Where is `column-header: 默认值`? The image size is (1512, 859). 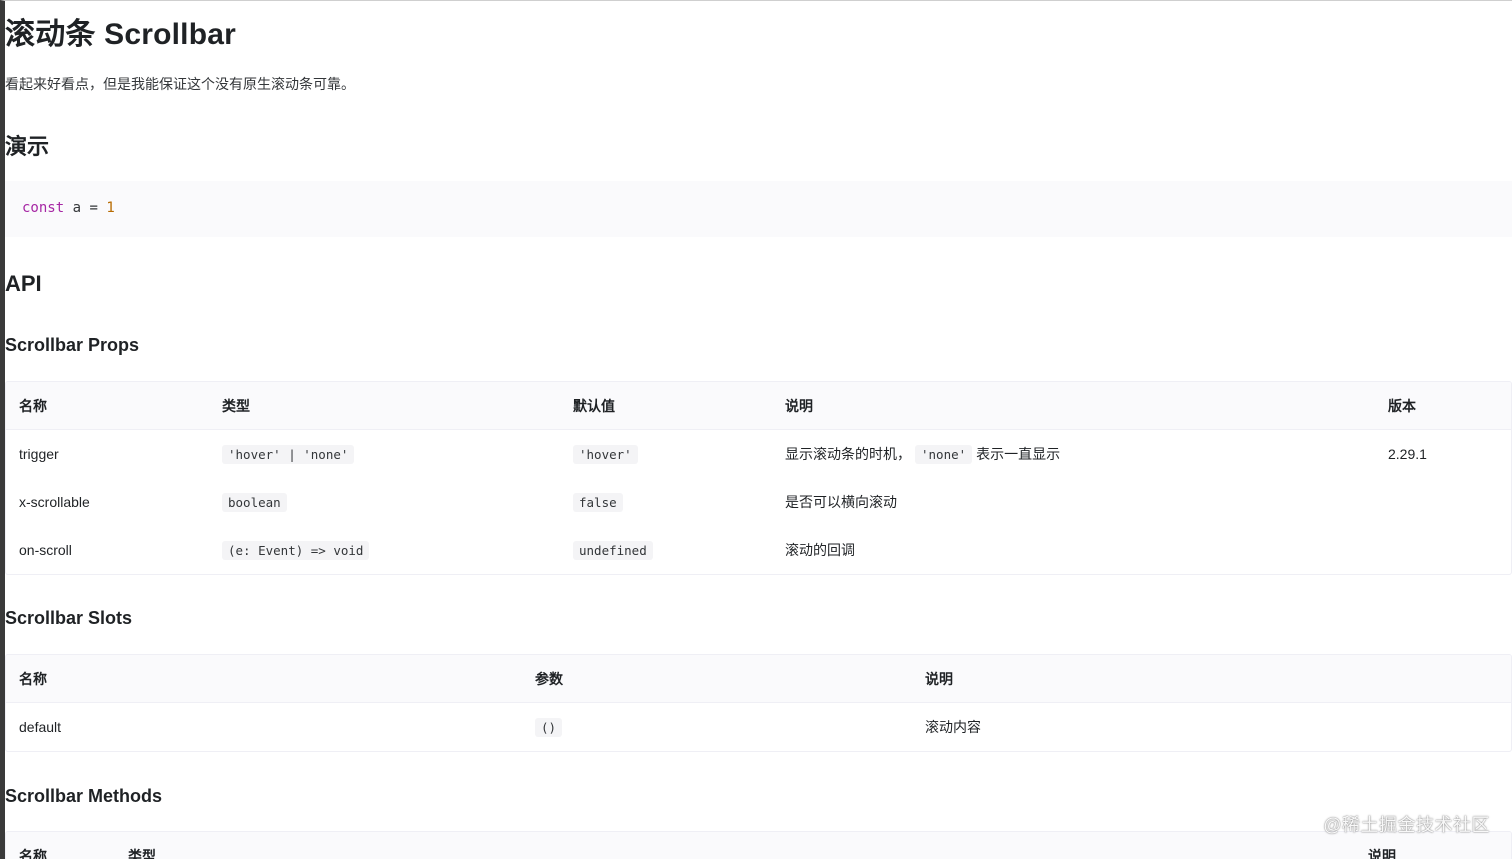 column-header: 默认值 is located at coordinates (594, 405).